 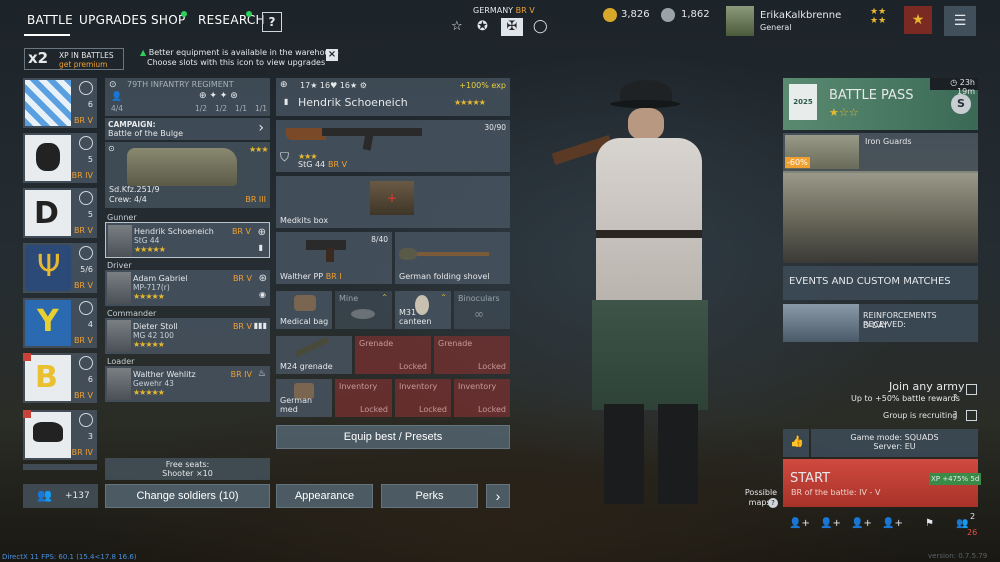 I want to click on army-card: 6 BR V, so click(x=60, y=103).